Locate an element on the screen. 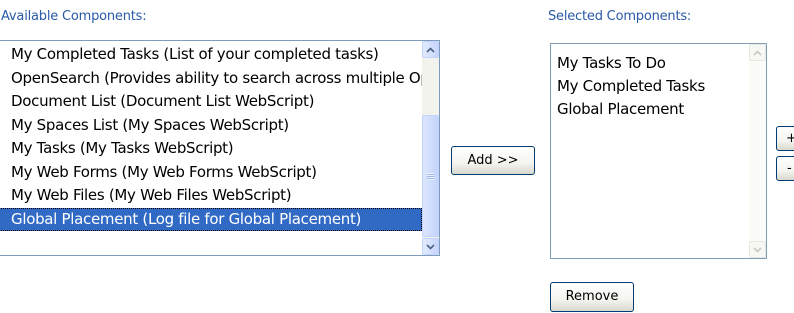  available-components-label: Available Components: is located at coordinates (74, 16).